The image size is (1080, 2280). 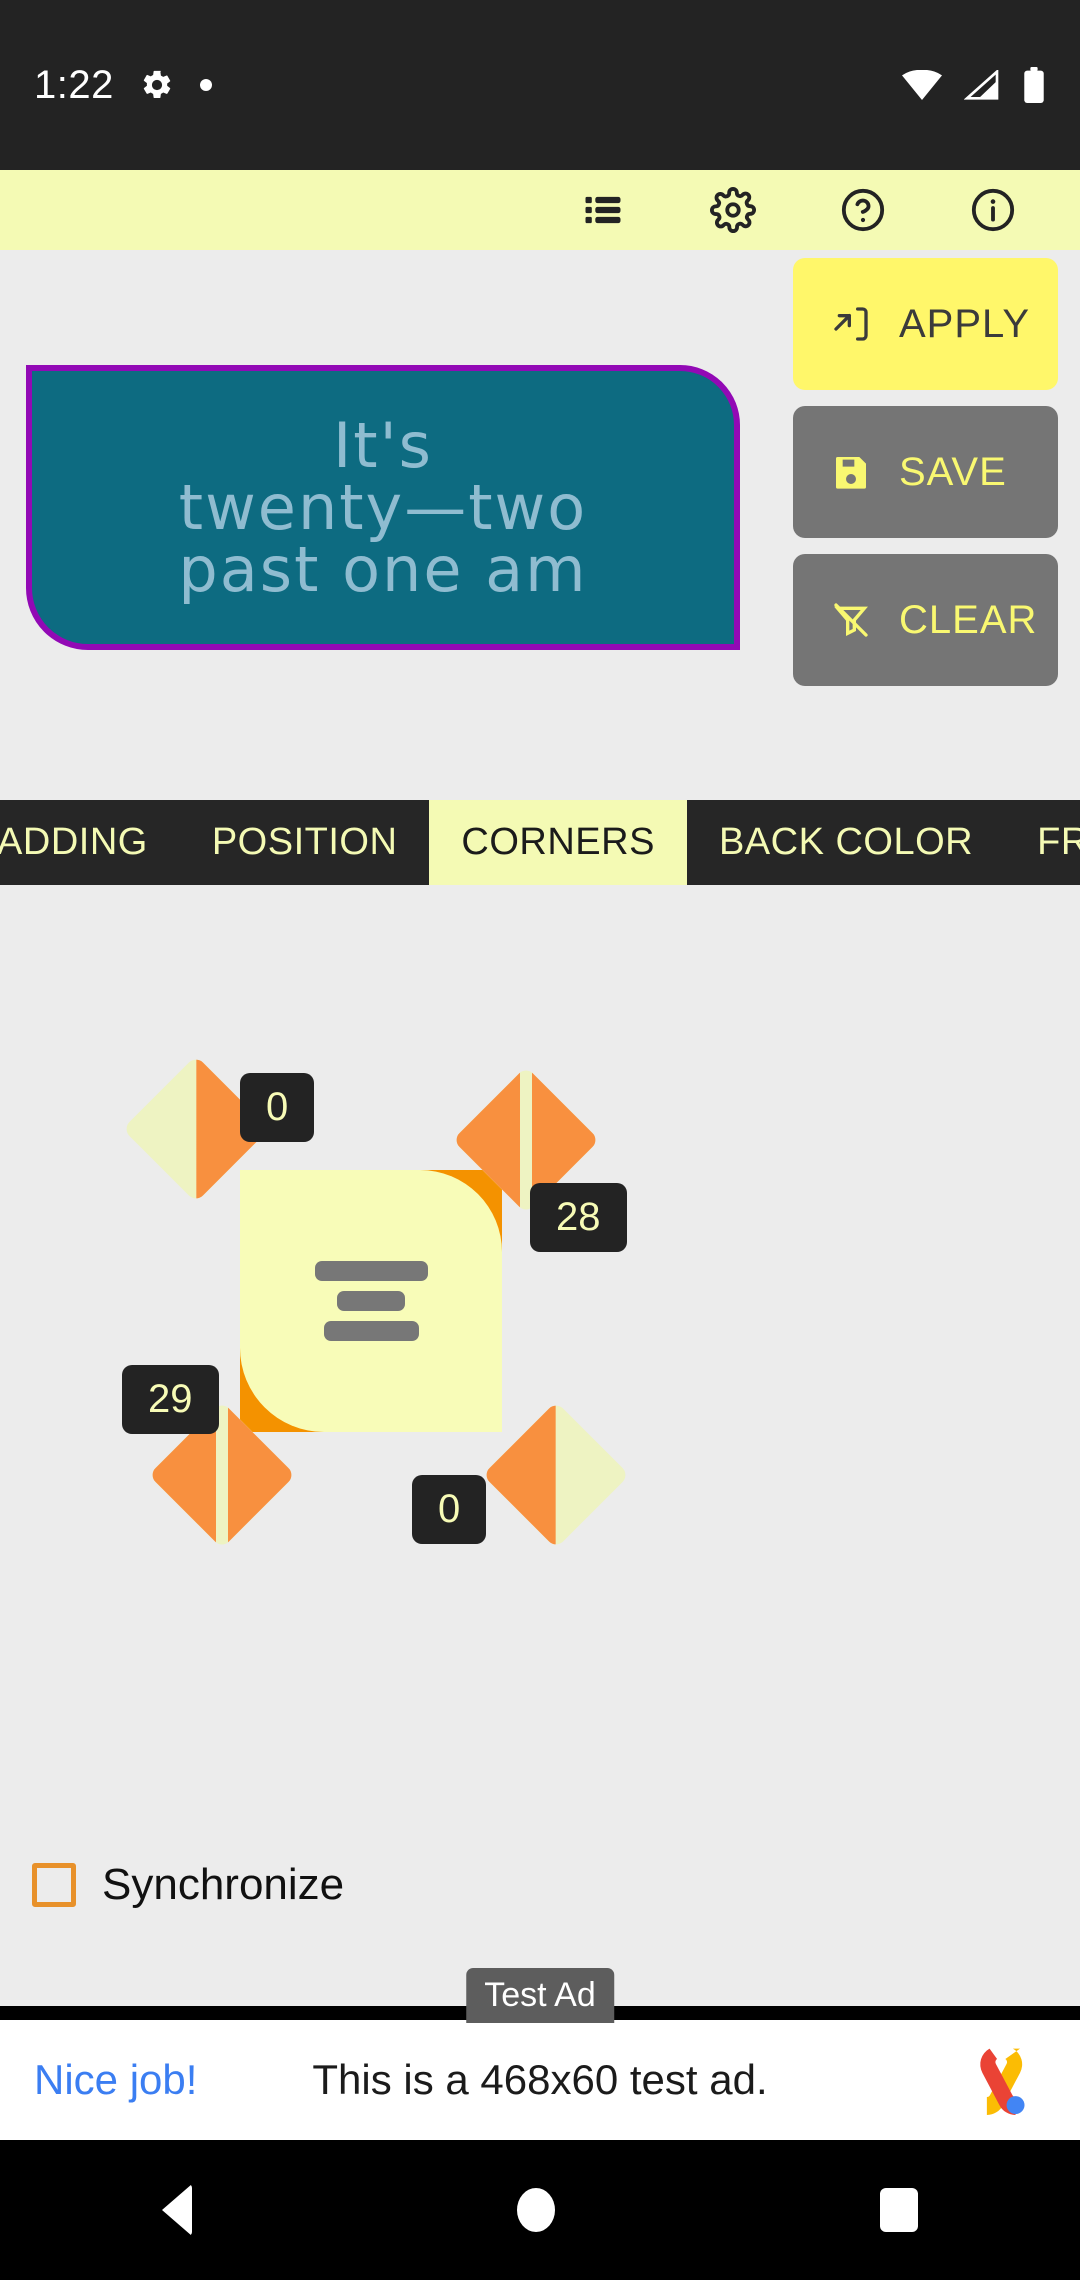 I want to click on corner-handle-bottom-right, so click(x=556, y=1475).